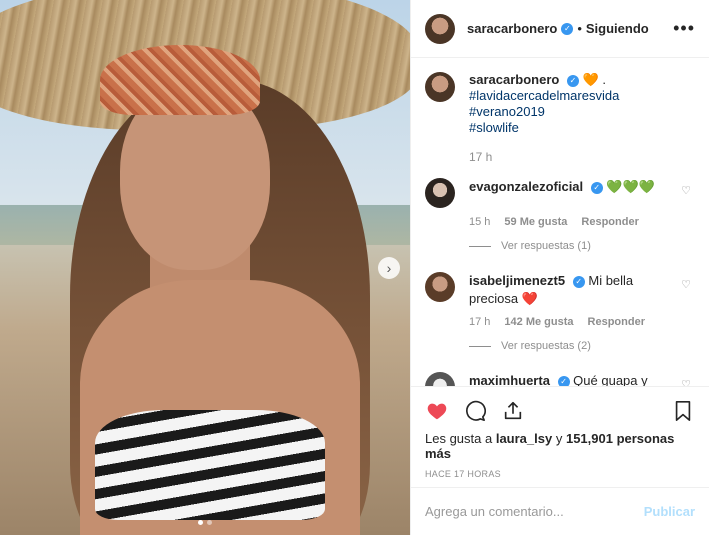  I want to click on likes-prefix: Les gusta a, so click(459, 438).